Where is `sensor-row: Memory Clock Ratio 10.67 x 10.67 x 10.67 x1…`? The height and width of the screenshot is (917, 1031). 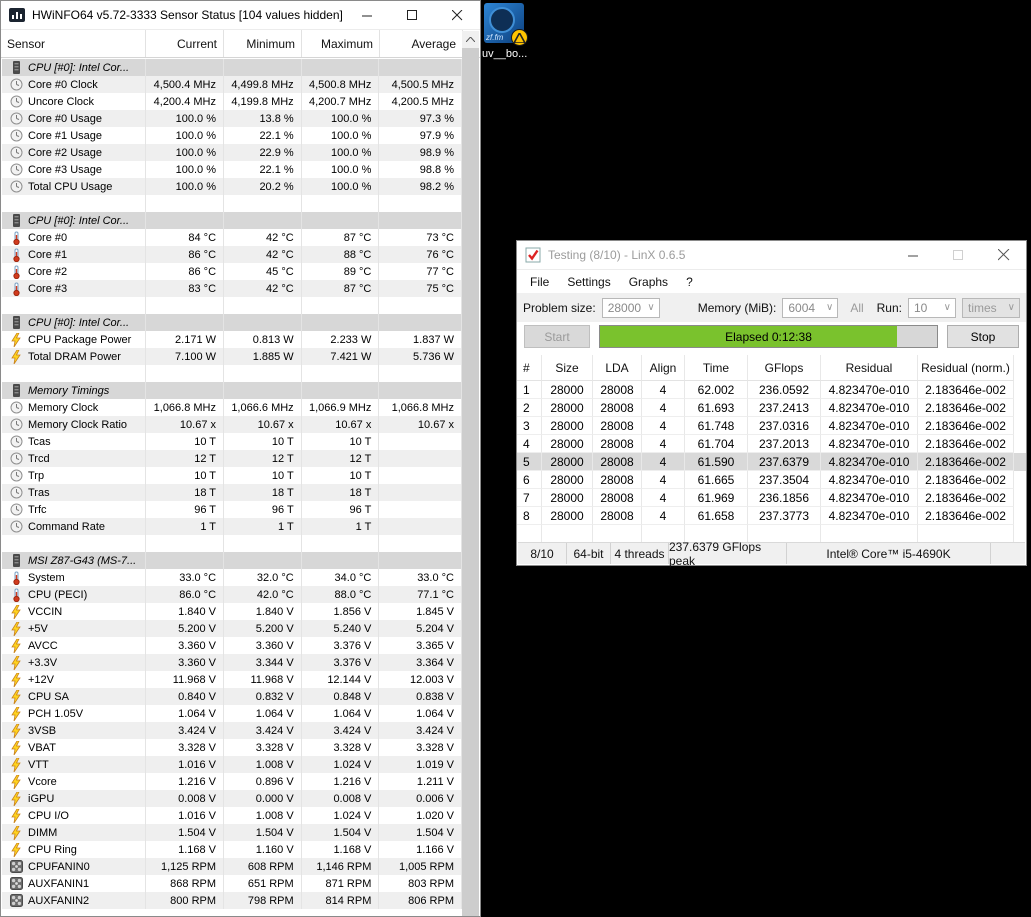
sensor-row: Memory Clock Ratio 10.67 x 10.67 x 10.67 x1… is located at coordinates (232, 424).